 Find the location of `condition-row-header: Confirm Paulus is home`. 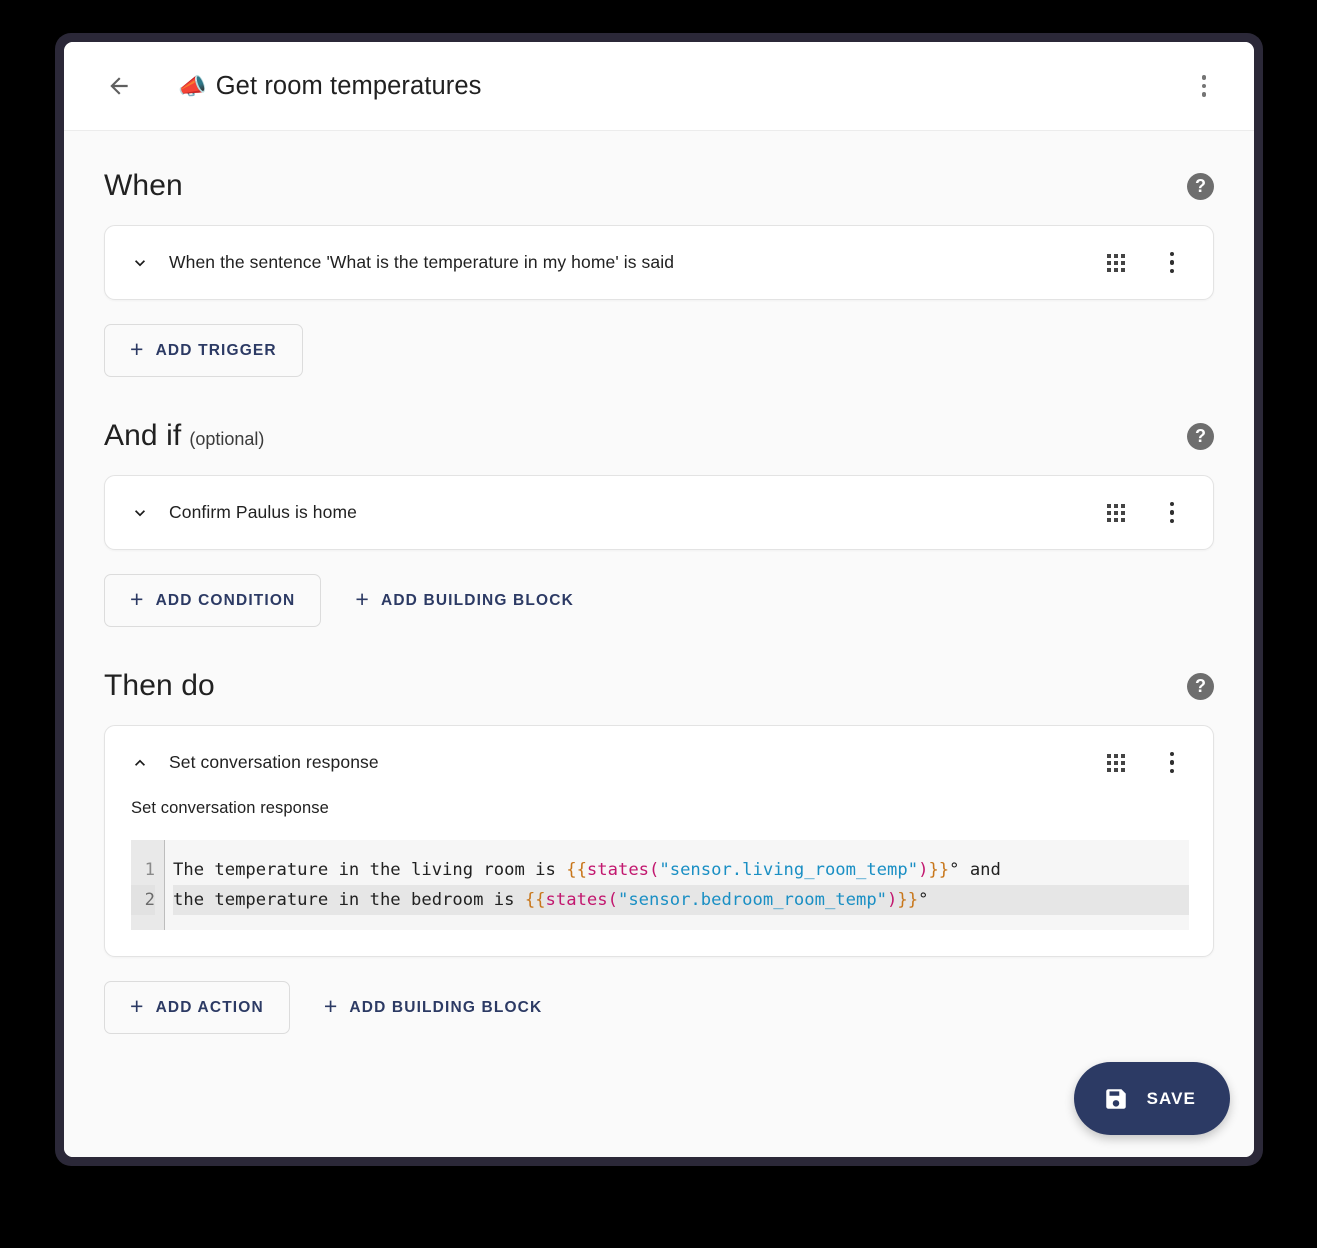

condition-row-header: Confirm Paulus is home is located at coordinates (659, 512).